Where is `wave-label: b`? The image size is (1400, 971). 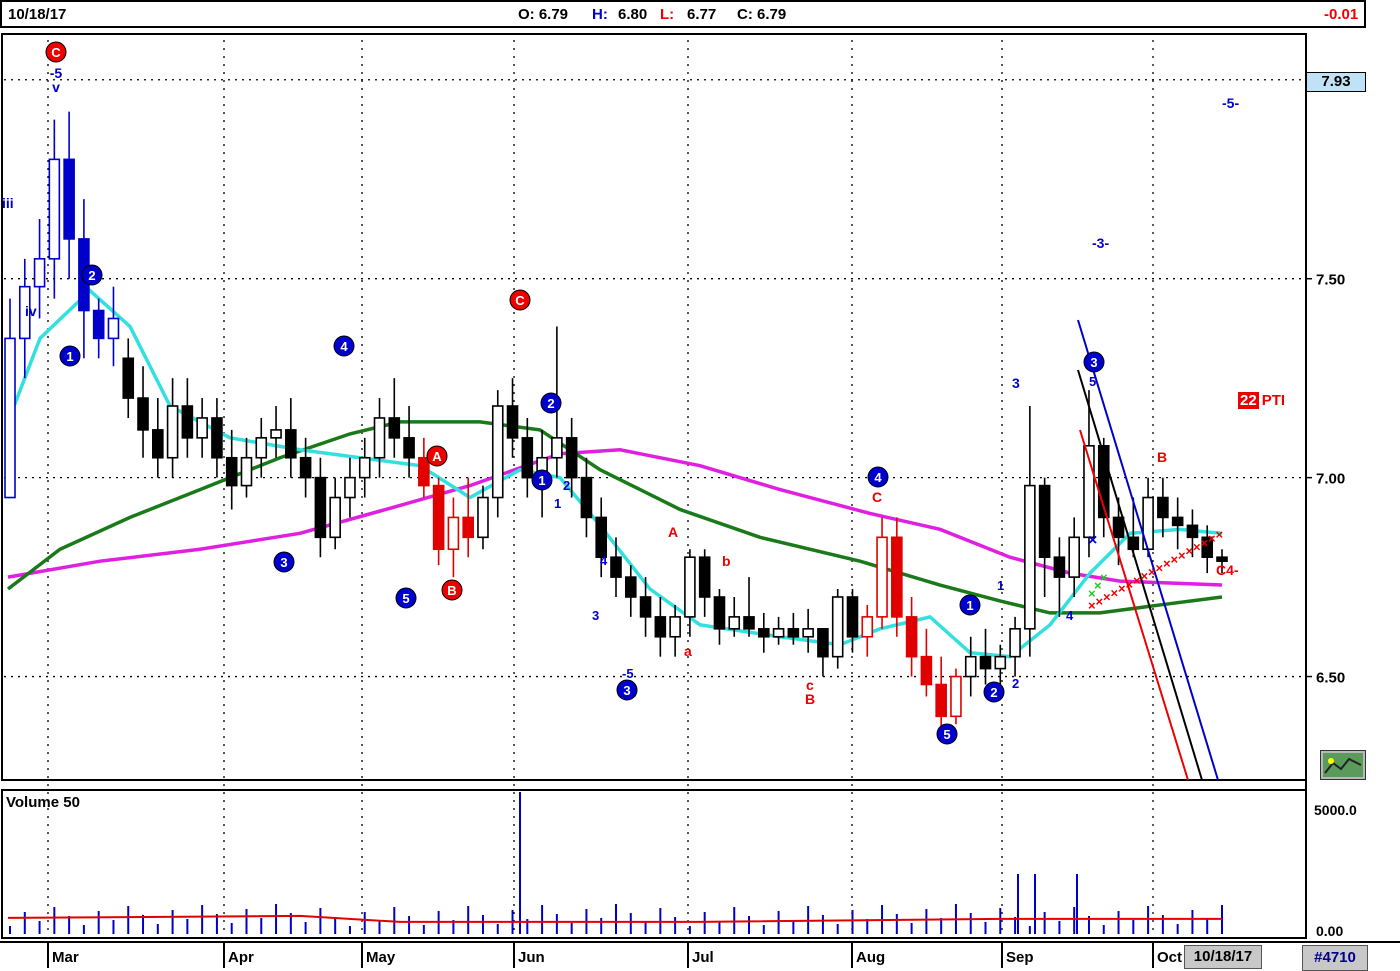
wave-label: b is located at coordinates (726, 561).